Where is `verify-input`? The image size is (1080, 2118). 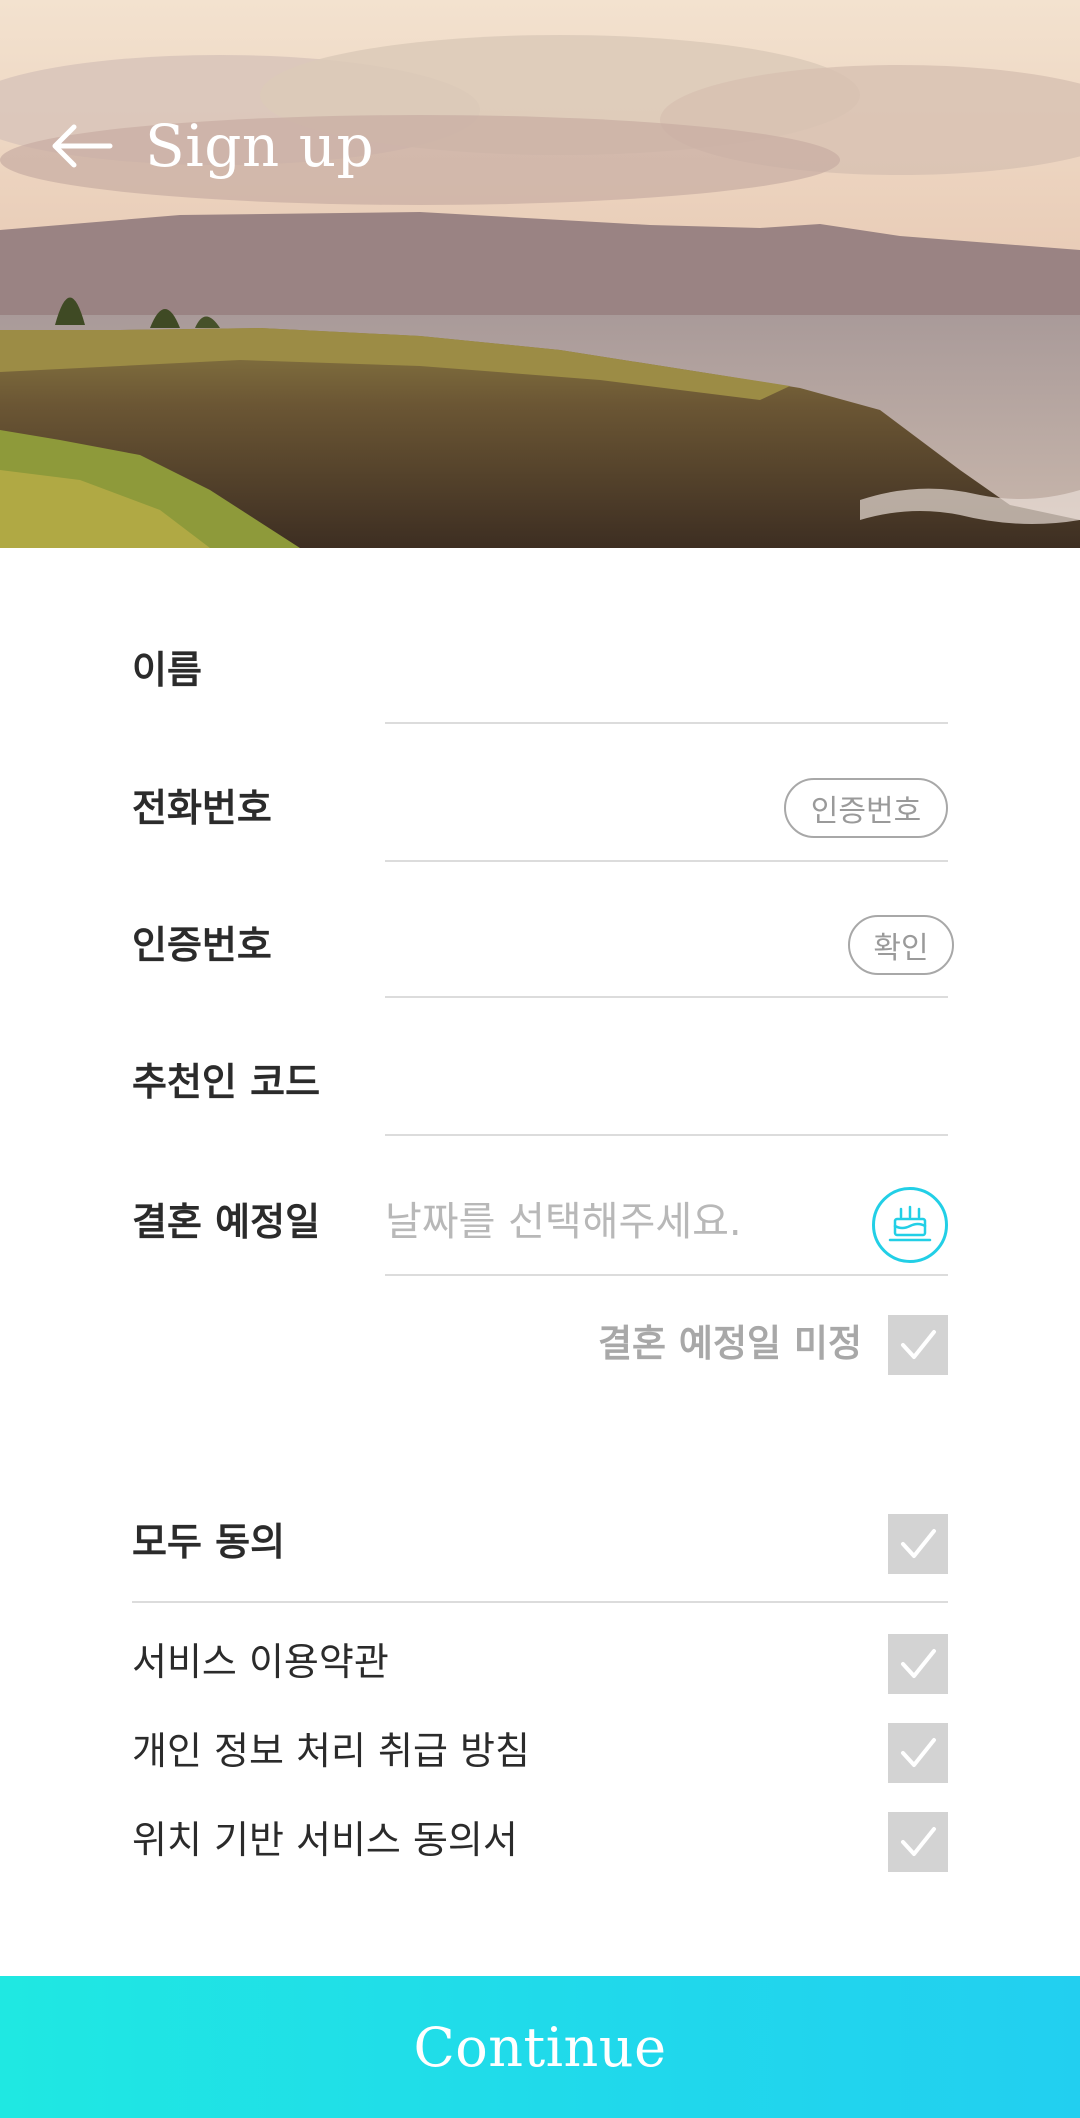 verify-input is located at coordinates (605, 961).